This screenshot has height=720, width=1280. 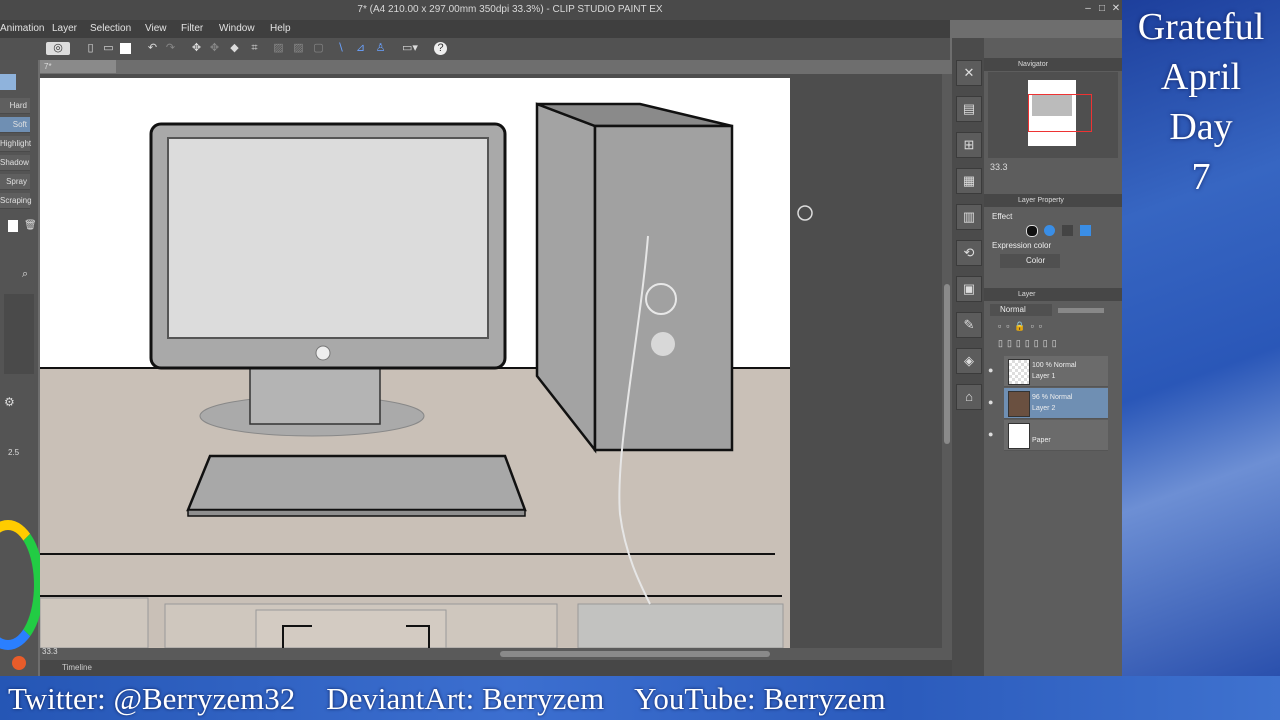 What do you see at coordinates (15, 144) in the screenshot?
I see `brush-highlight: Highlight` at bounding box center [15, 144].